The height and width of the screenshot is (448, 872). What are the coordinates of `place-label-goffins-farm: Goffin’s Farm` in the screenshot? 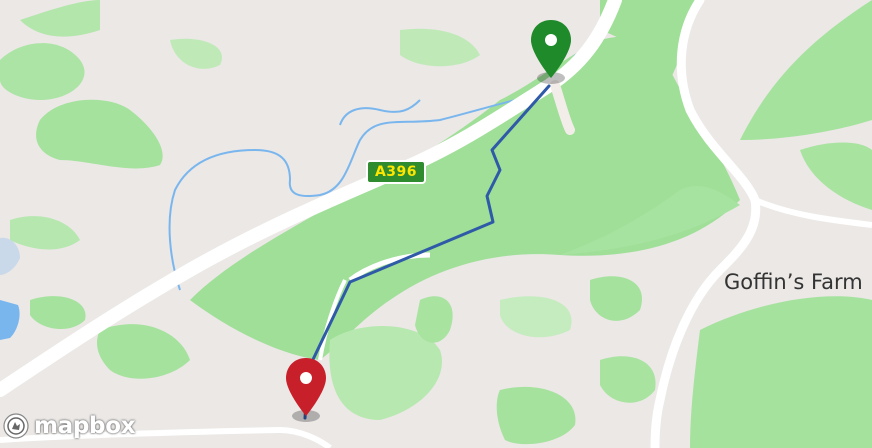 It's located at (793, 282).